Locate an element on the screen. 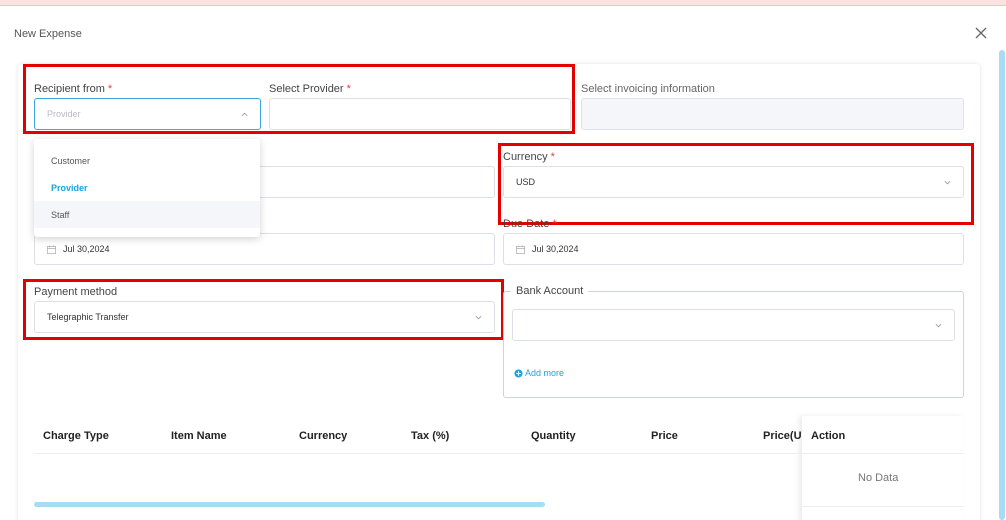 The image size is (1006, 520). plus-circle-icon is located at coordinates (518, 373).